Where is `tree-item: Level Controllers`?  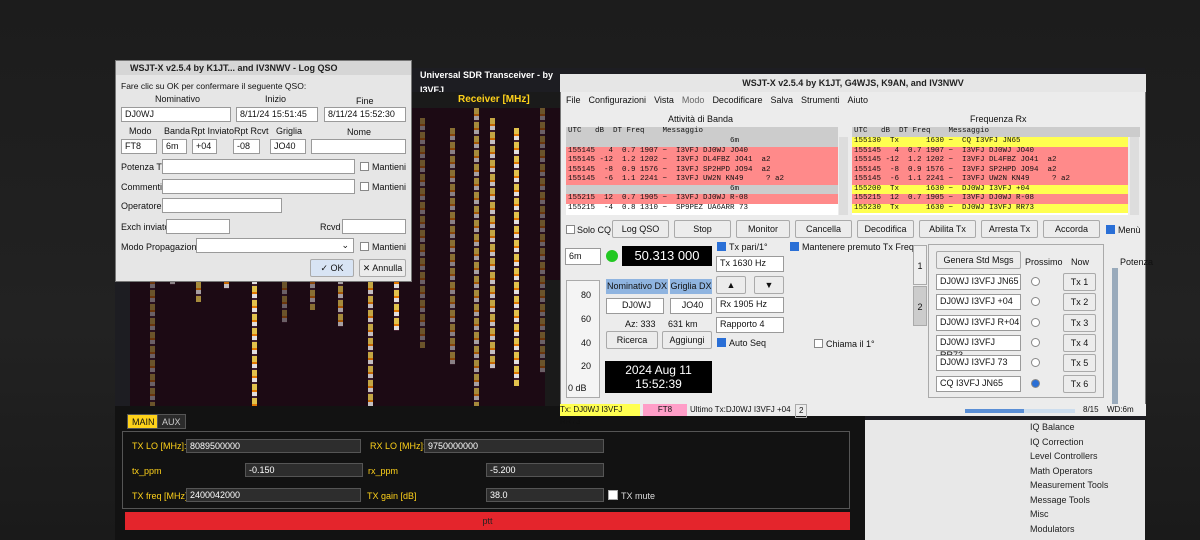
tree-item: Level Controllers is located at coordinates (1005, 456).